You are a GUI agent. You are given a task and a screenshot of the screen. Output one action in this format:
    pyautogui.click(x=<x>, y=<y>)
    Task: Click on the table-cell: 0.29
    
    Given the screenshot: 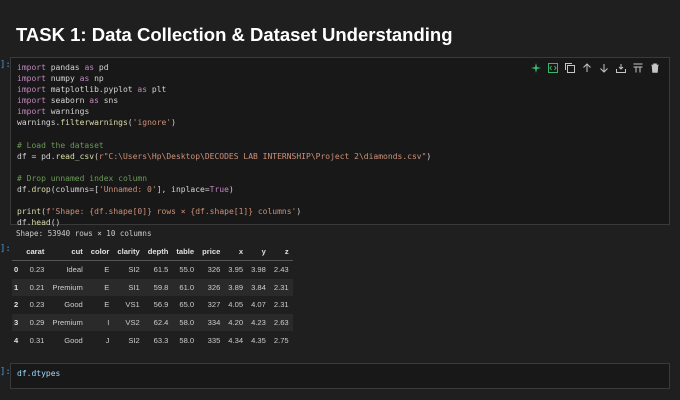 What is the action you would take?
    pyautogui.click(x=35, y=322)
    